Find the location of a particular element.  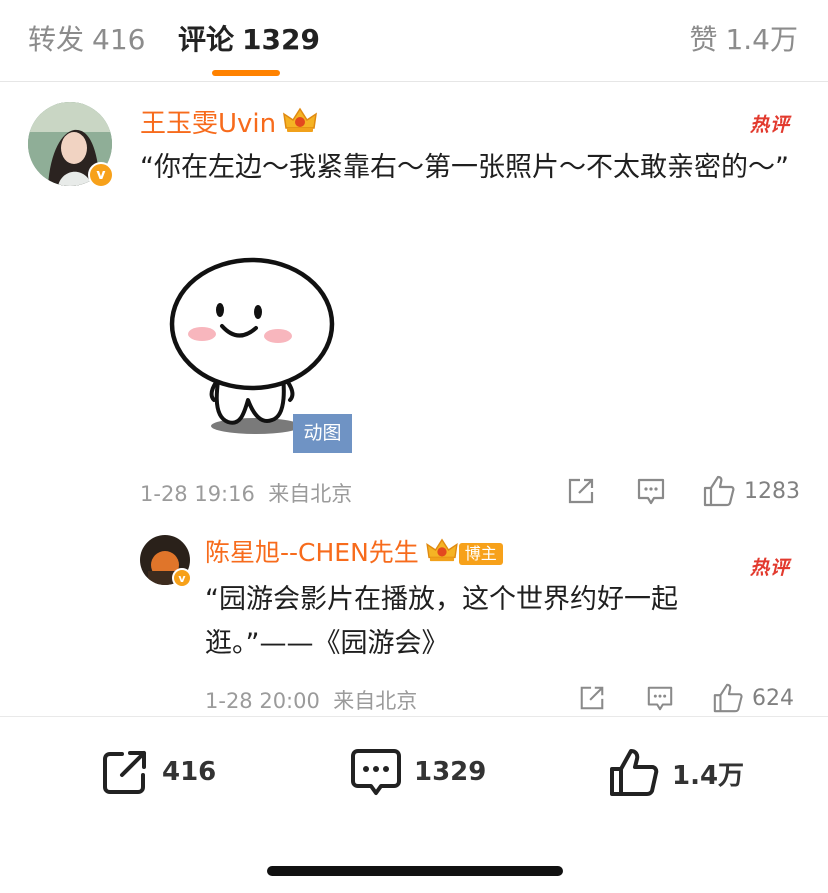

comment-username-text: 陈星旭--CHEN先生 is located at coordinates (312, 552).